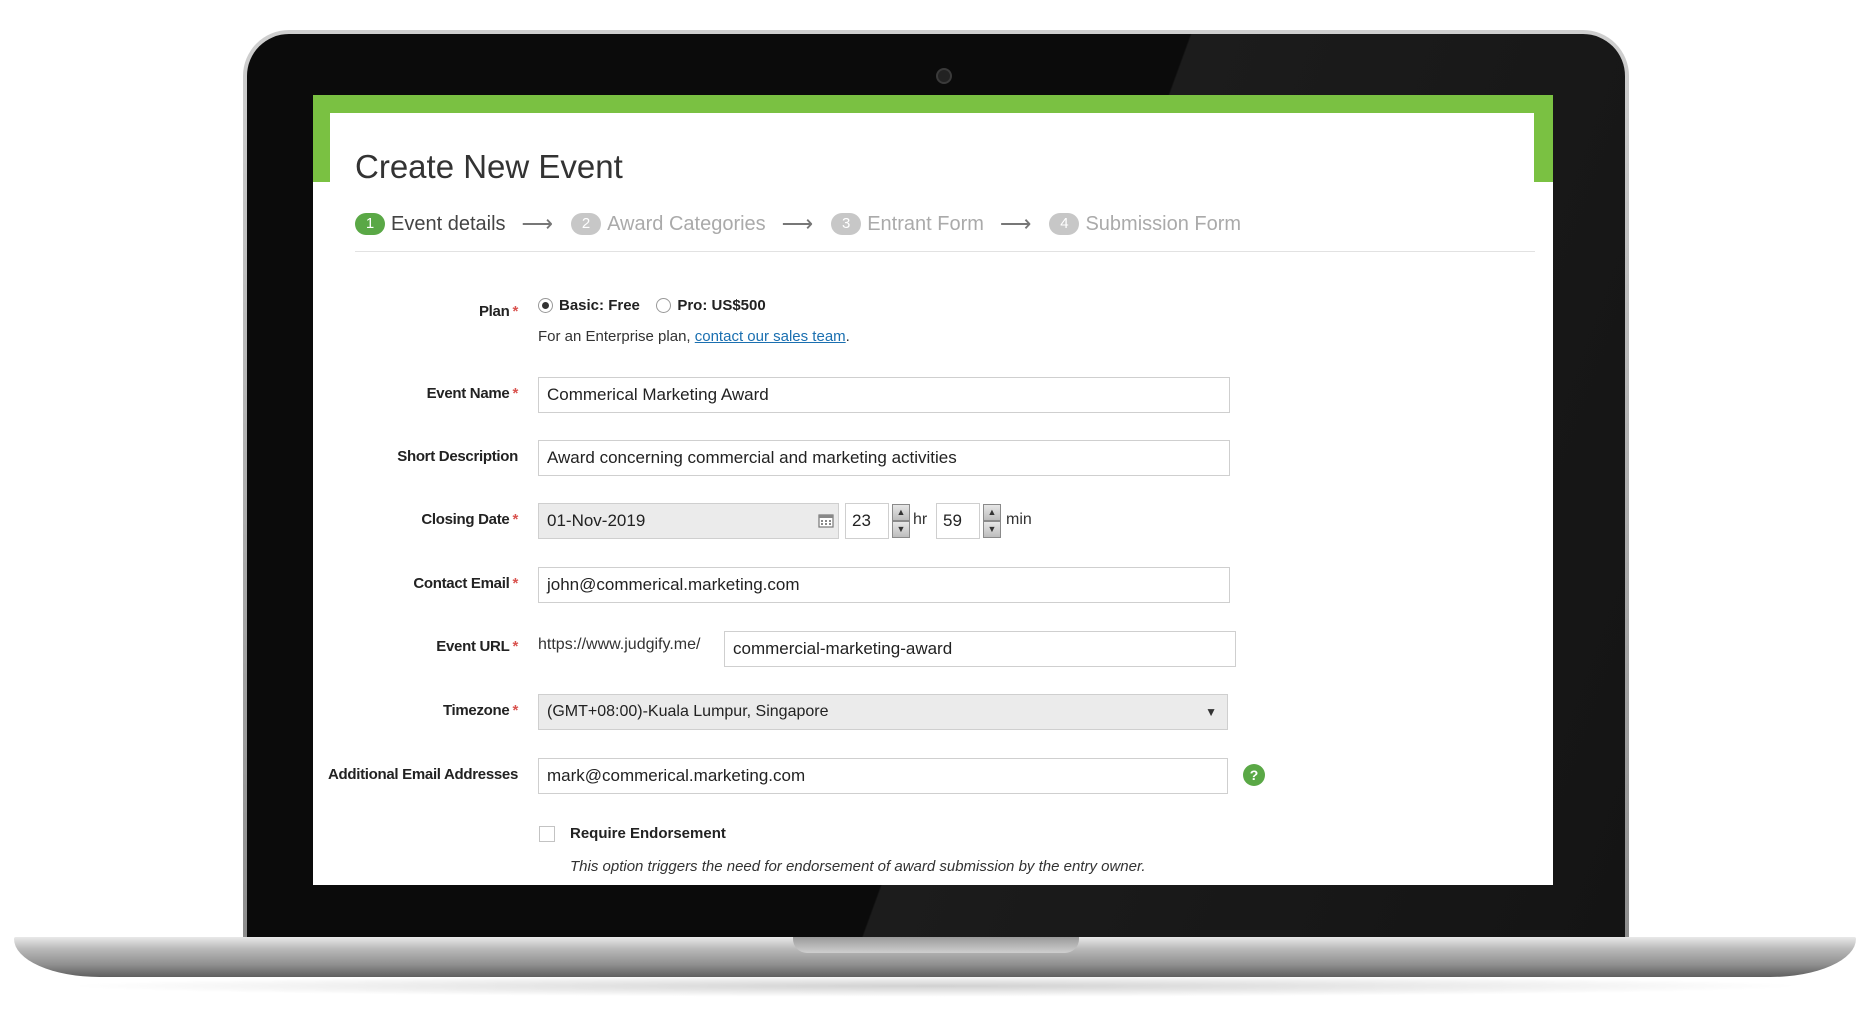 The height and width of the screenshot is (1019, 1870). What do you see at coordinates (920, 519) in the screenshot?
I see `hour-unit: hr` at bounding box center [920, 519].